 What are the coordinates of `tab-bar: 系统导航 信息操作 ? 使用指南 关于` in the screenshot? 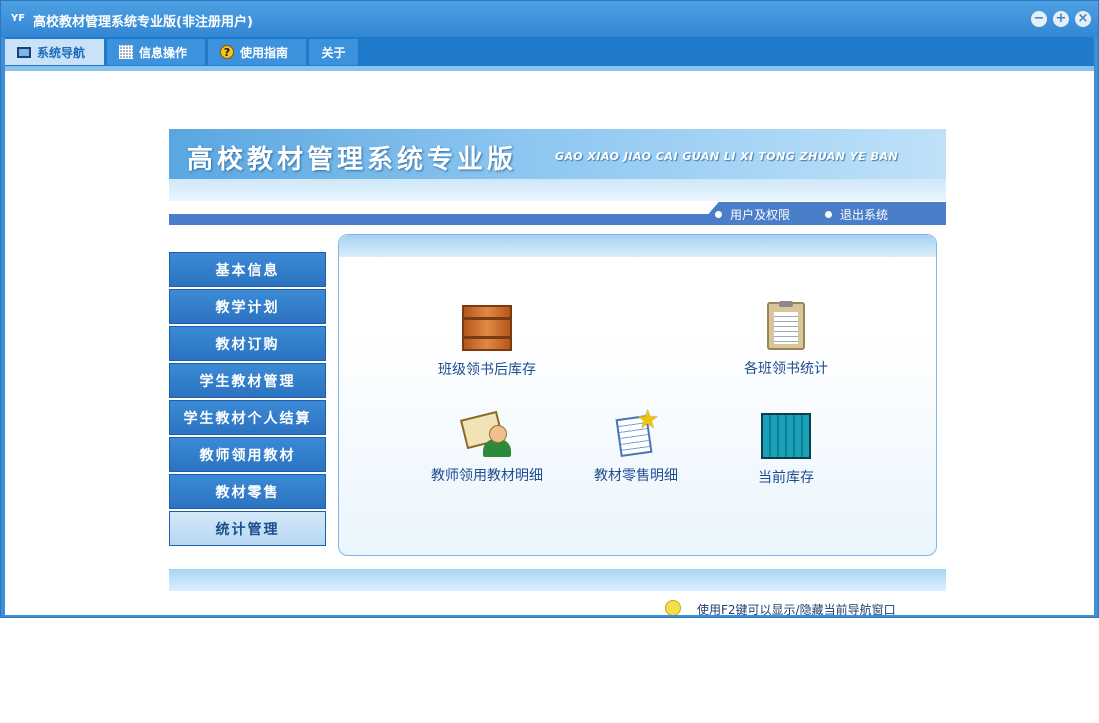 It's located at (549, 54).